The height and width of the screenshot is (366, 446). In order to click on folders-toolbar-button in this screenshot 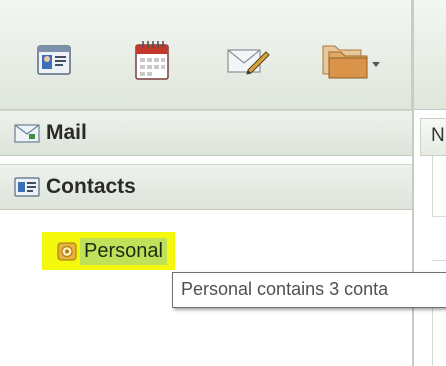, I will do `click(350, 62)`.